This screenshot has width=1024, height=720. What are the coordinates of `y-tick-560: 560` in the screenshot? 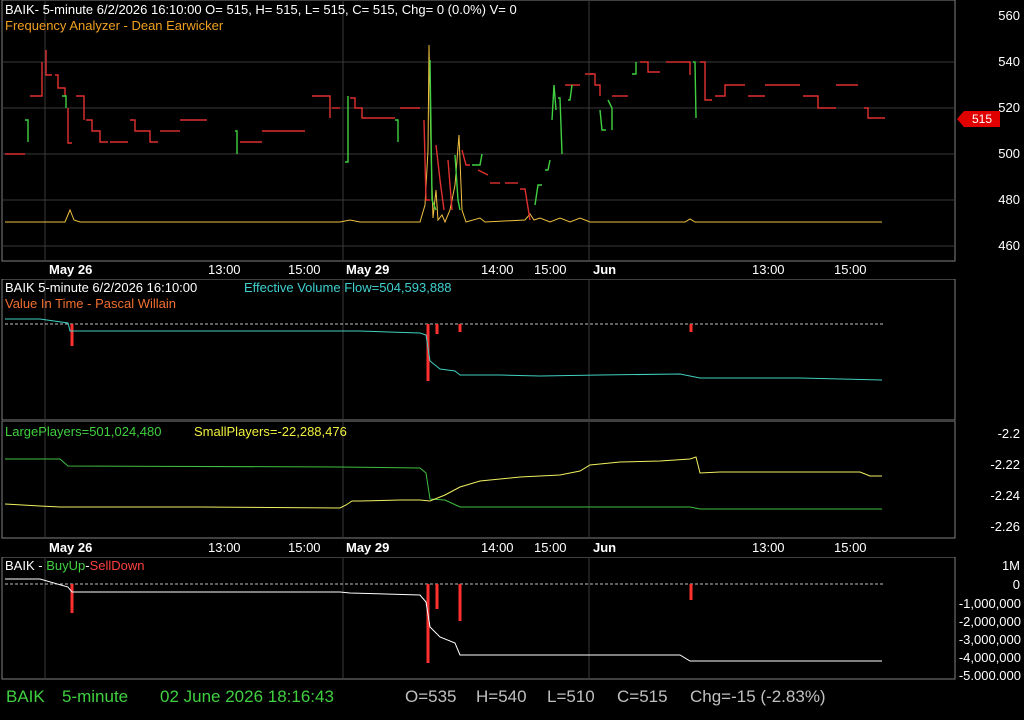 It's located at (1009, 15).